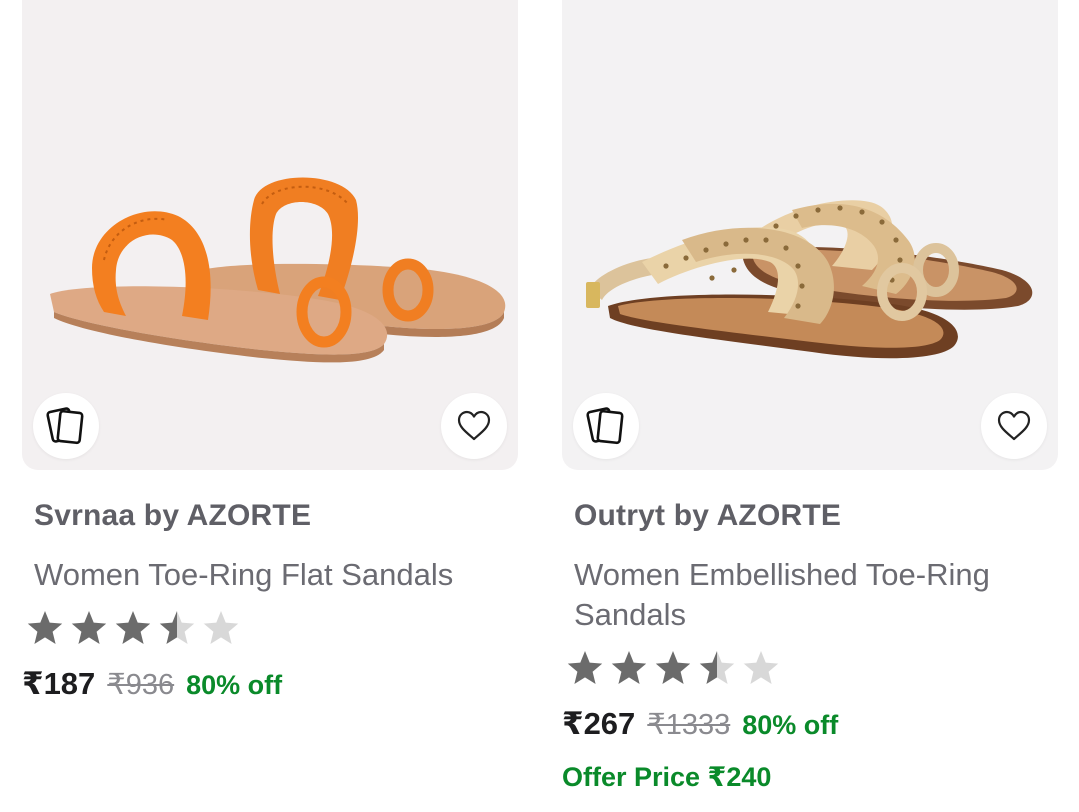 This screenshot has height=812, width=1079. What do you see at coordinates (599, 723) in the screenshot?
I see `selling-price: ₹267` at bounding box center [599, 723].